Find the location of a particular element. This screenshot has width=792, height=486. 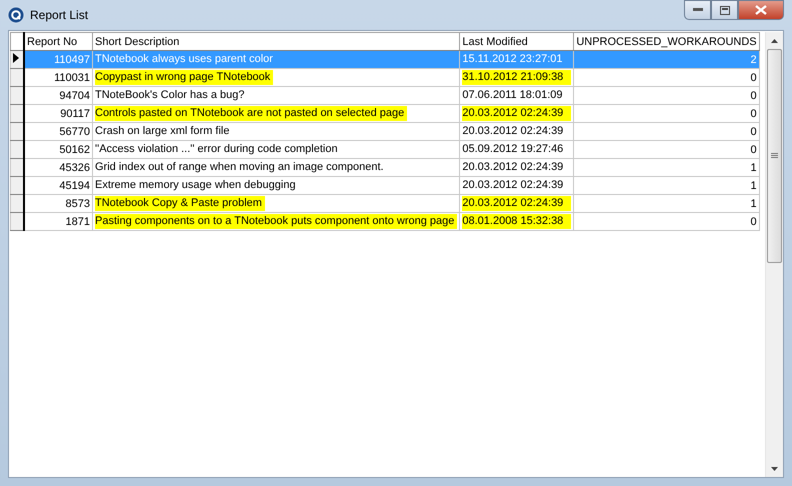

table-cell: 56770 is located at coordinates (58, 131).